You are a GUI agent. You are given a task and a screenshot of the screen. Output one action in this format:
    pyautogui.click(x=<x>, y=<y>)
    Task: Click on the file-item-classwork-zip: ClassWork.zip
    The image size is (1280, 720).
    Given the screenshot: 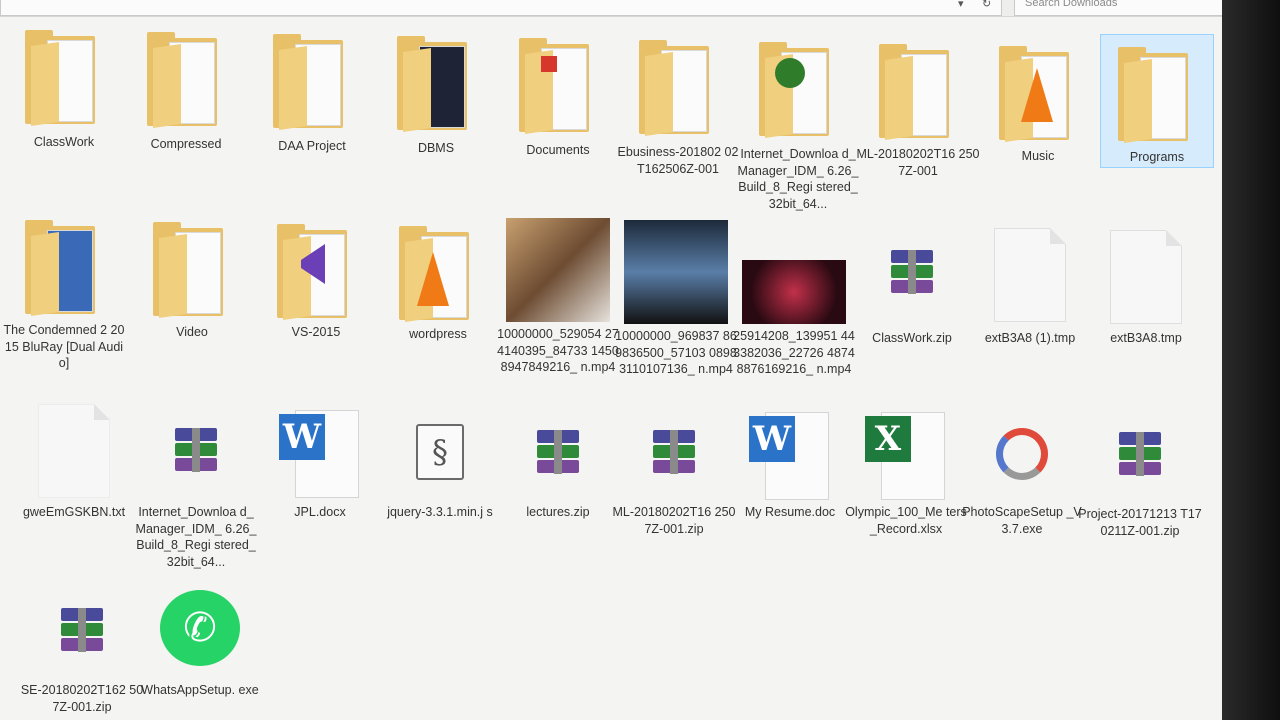 What is the action you would take?
    pyautogui.click(x=912, y=301)
    